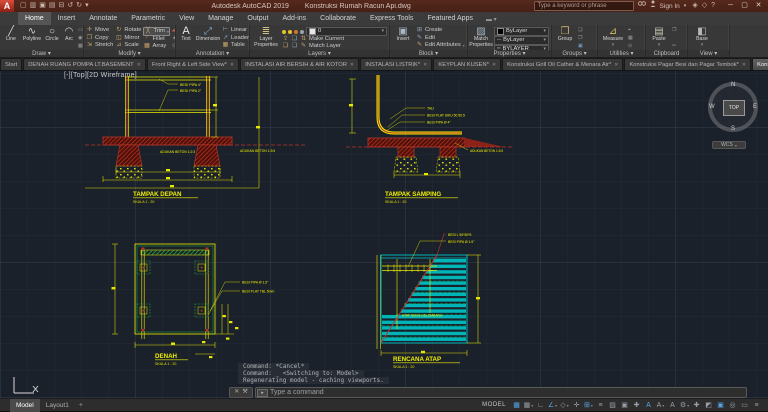 The height and width of the screenshot is (412, 768). Describe the element at coordinates (708, 405) in the screenshot. I see `quick-properties-icon: ◩` at that location.